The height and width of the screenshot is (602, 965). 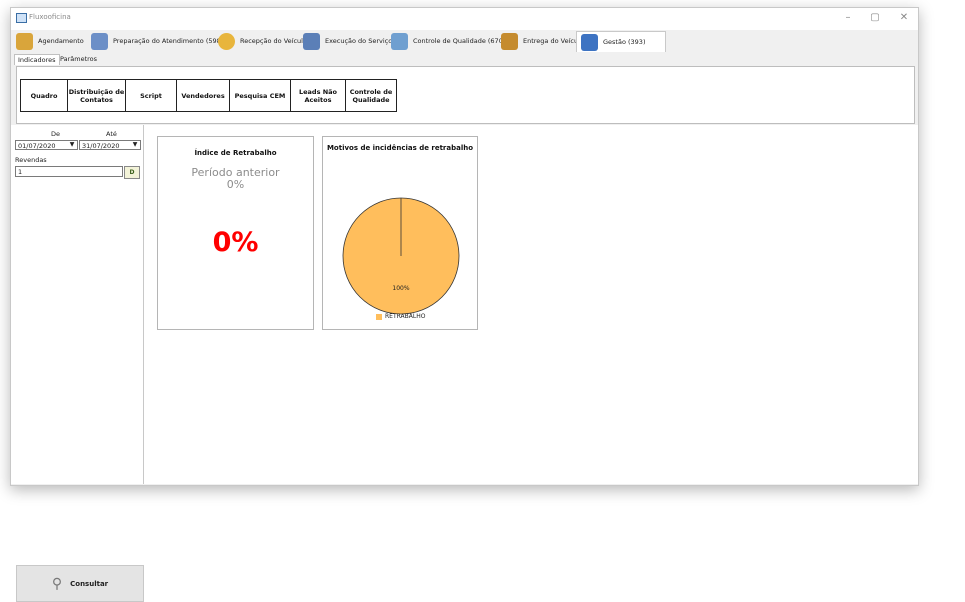 What do you see at coordinates (56, 134) in the screenshot?
I see `from-label: De` at bounding box center [56, 134].